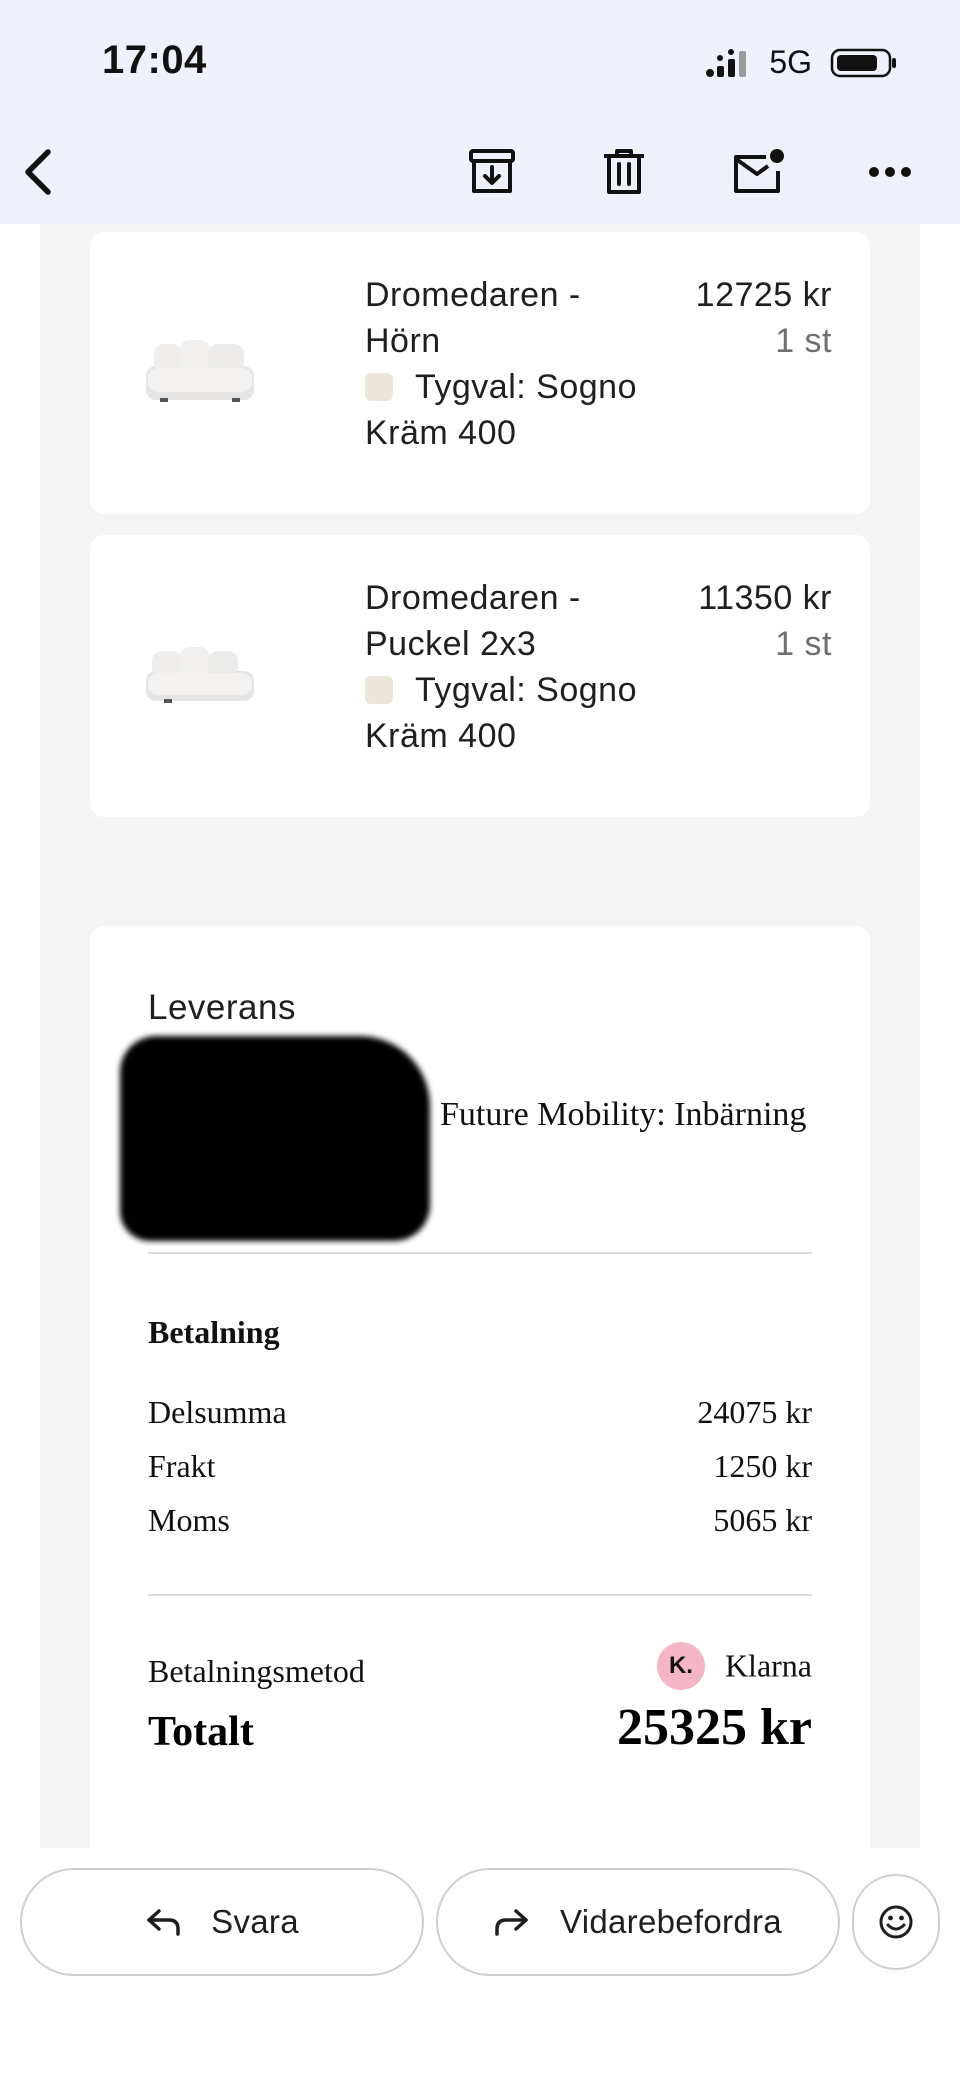  I want to click on forward-button: Vidarebefordra, so click(638, 1922).